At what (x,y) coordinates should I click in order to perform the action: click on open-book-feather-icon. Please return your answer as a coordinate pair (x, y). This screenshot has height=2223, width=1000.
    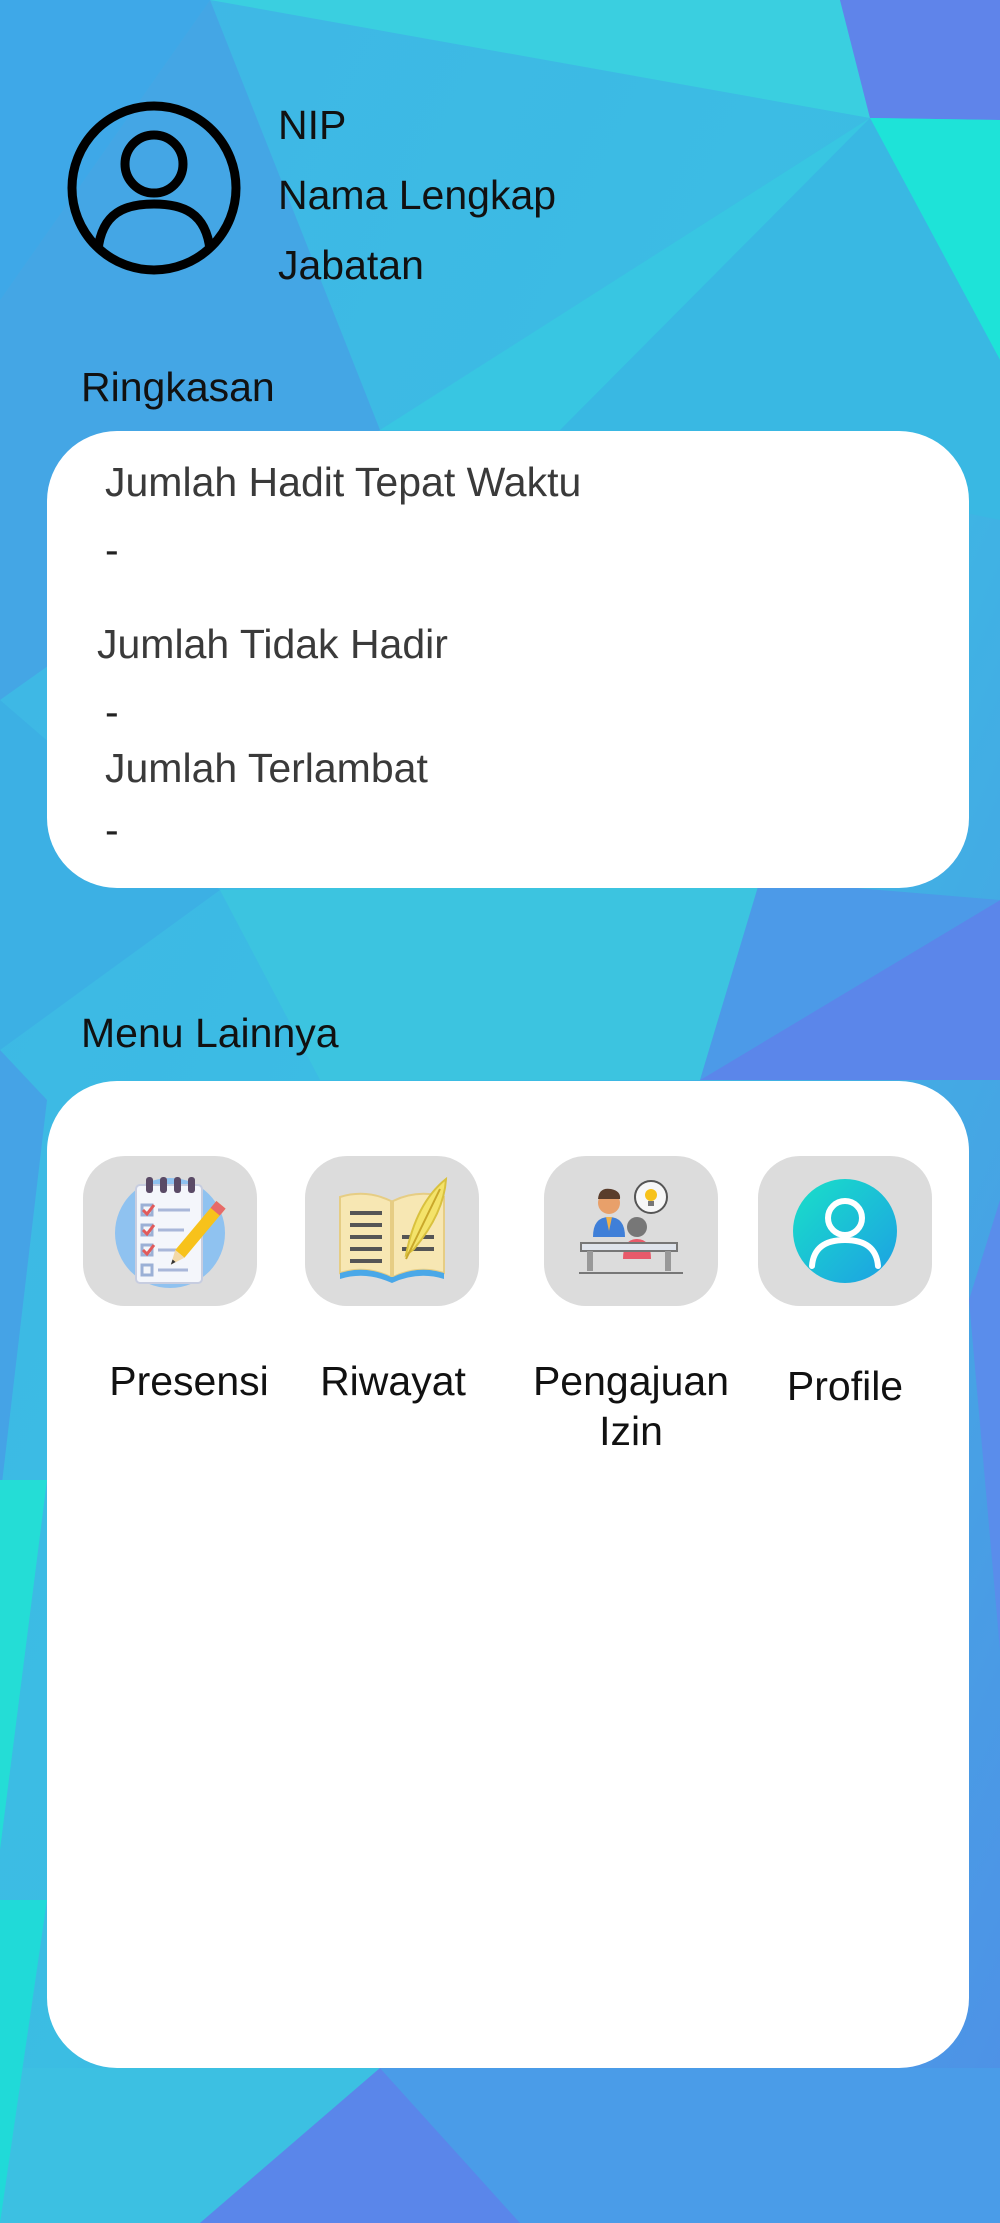
    Looking at the image, I should click on (393, 1229).